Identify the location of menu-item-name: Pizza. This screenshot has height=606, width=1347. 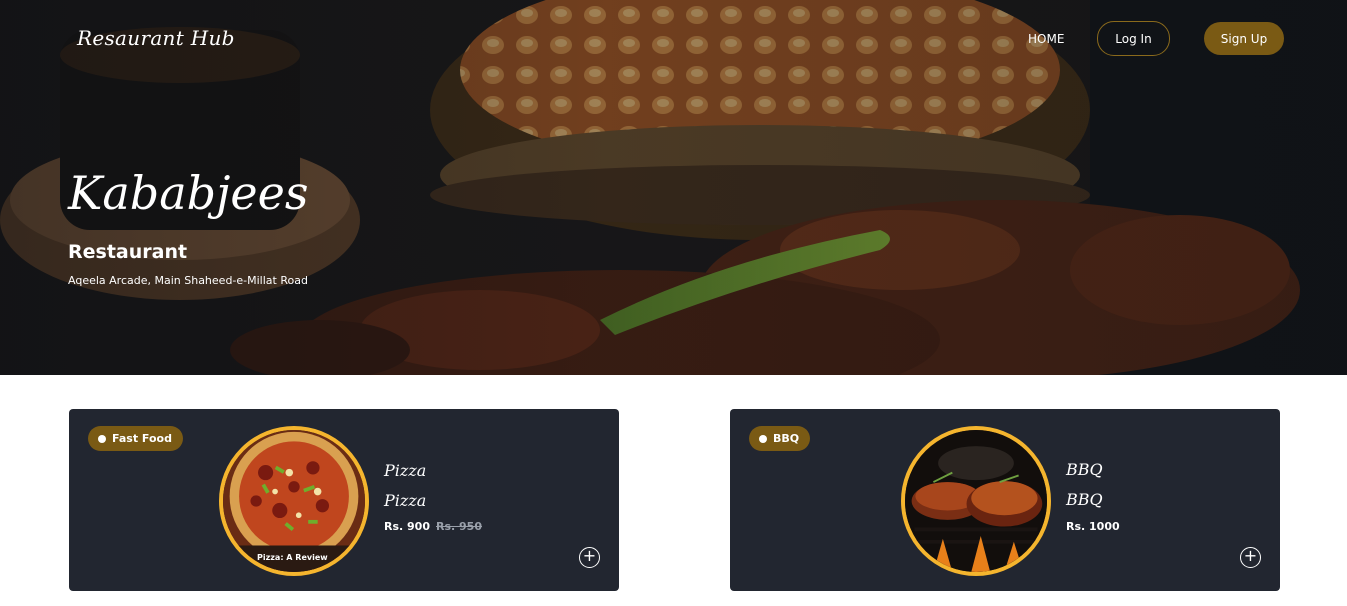
(405, 470).